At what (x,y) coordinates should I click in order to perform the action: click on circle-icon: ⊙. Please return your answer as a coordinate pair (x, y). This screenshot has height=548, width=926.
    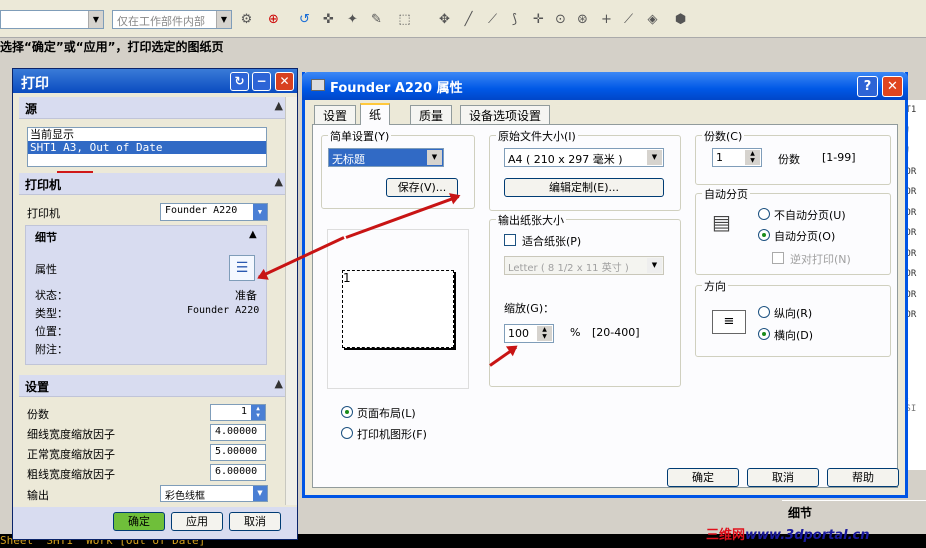
    Looking at the image, I should click on (560, 19).